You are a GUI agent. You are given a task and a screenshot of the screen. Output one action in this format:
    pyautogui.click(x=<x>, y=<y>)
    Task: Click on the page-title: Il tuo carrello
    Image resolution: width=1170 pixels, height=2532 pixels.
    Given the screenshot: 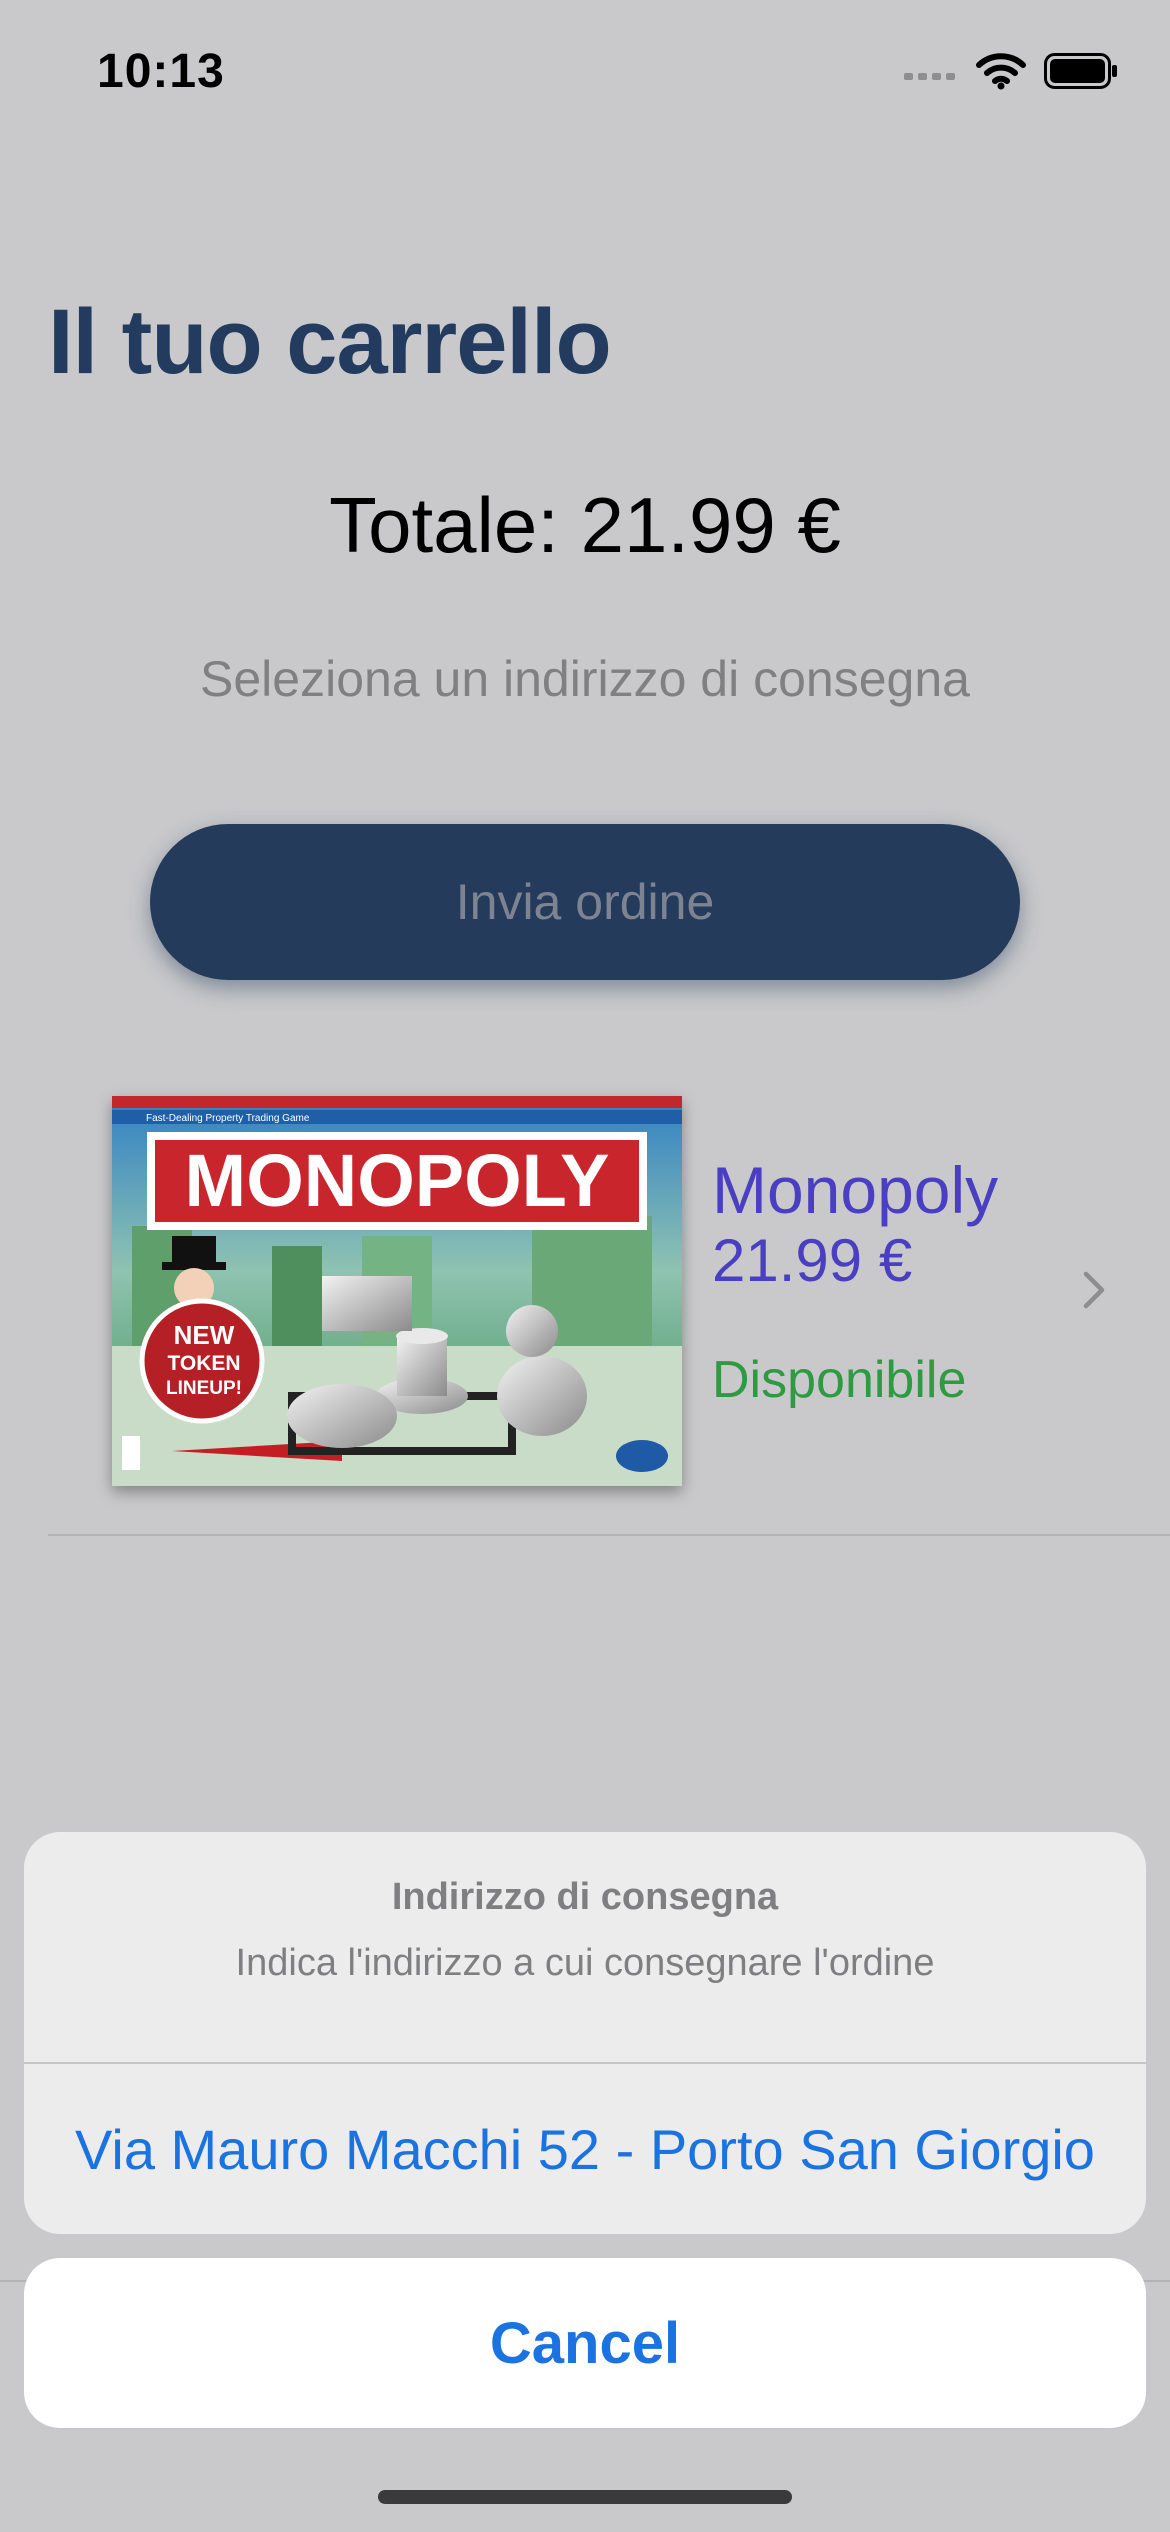 What is the action you would take?
    pyautogui.click(x=330, y=342)
    